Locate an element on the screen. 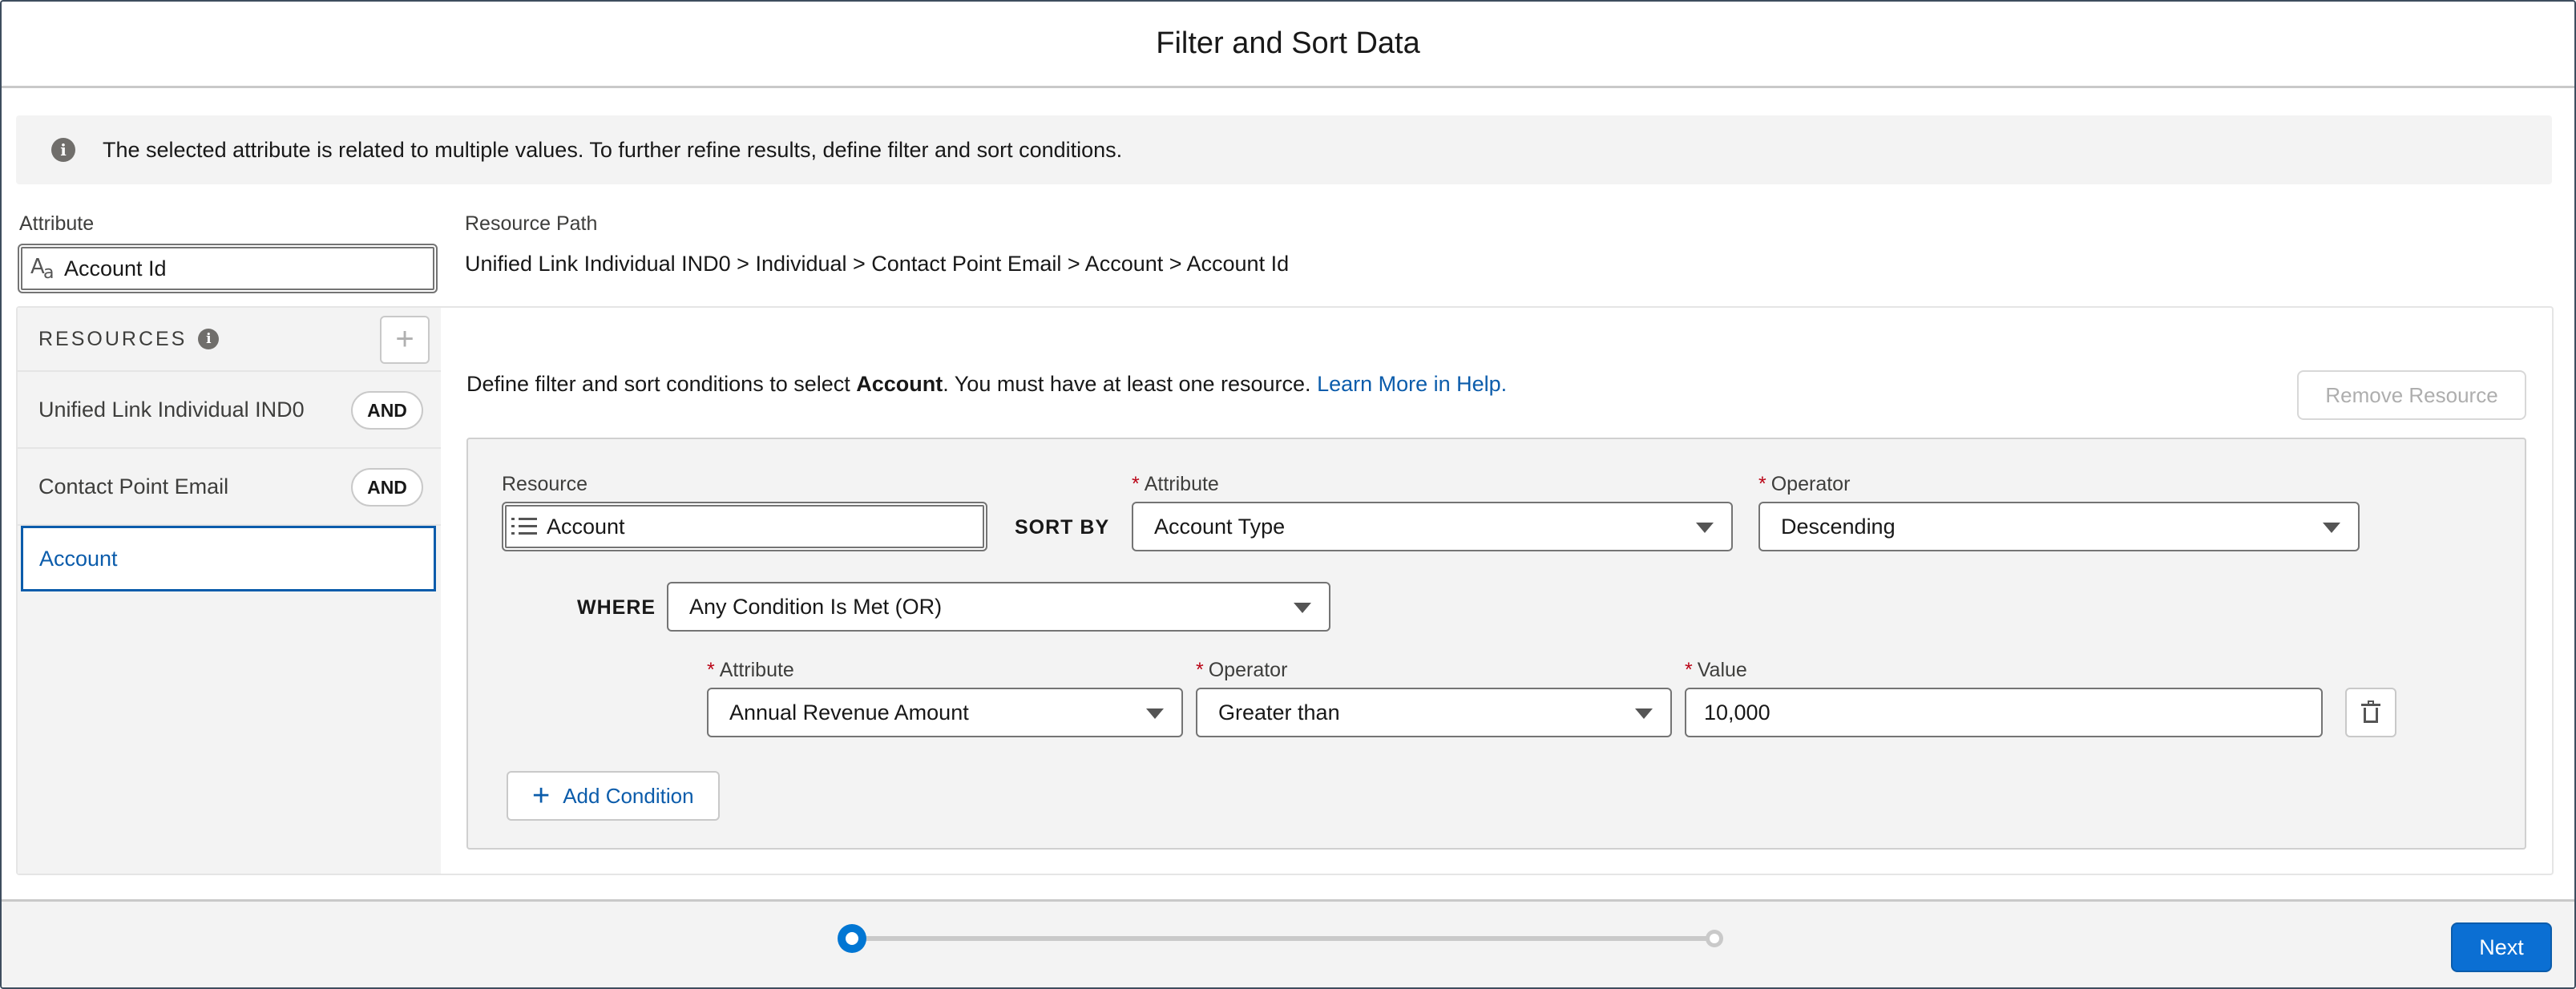 The image size is (2576, 989). intro-resource: Account is located at coordinates (899, 384).